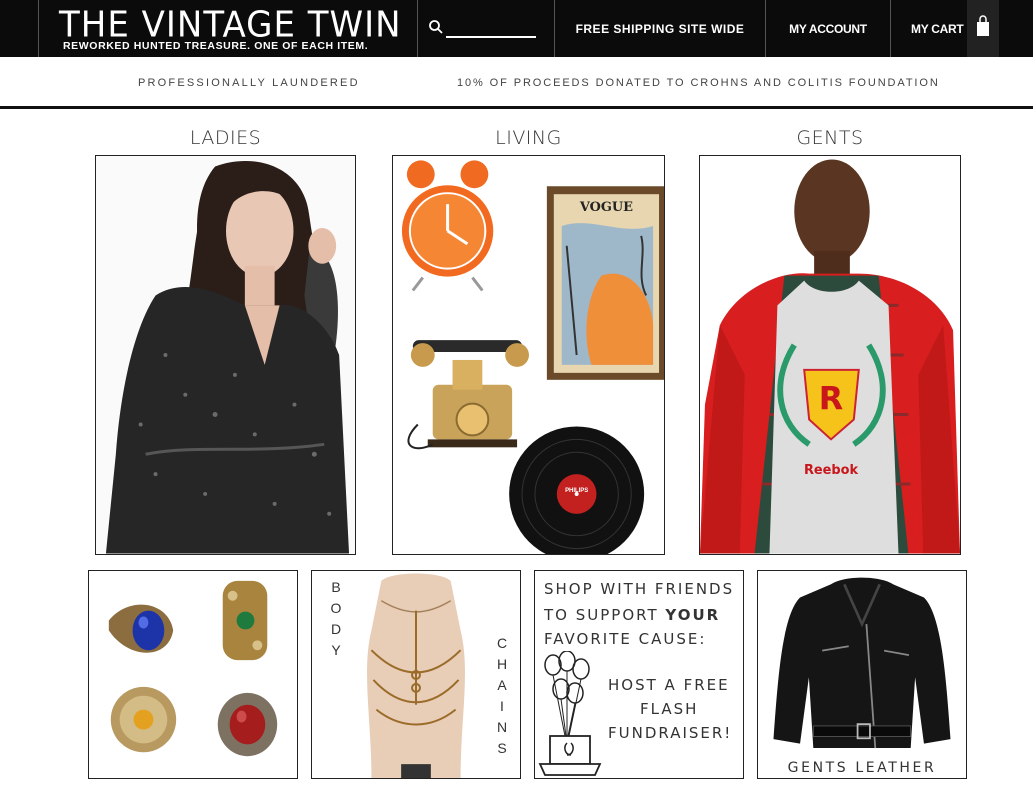  What do you see at coordinates (416, 674) in the screenshot?
I see `body-chains-category-image: B O D Y C H A I N S` at bounding box center [416, 674].